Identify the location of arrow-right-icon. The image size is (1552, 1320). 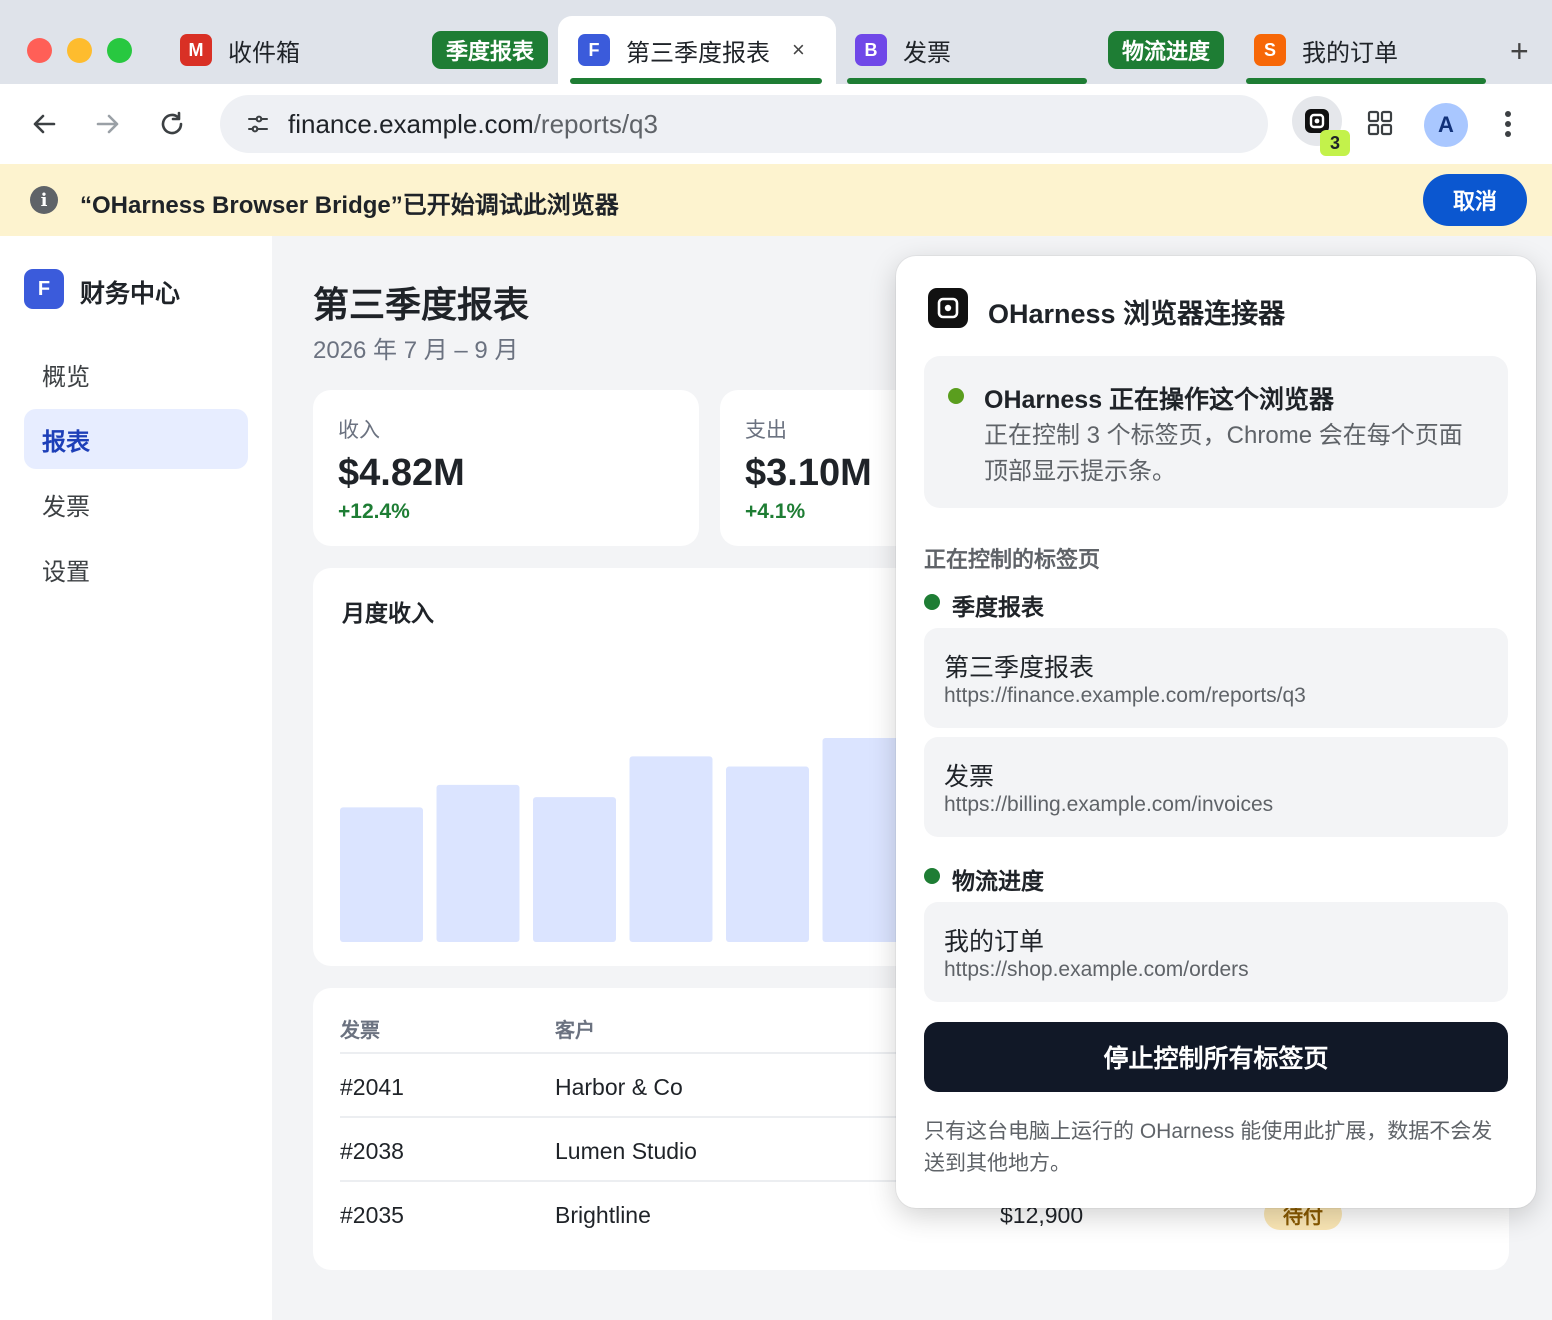
(107, 124).